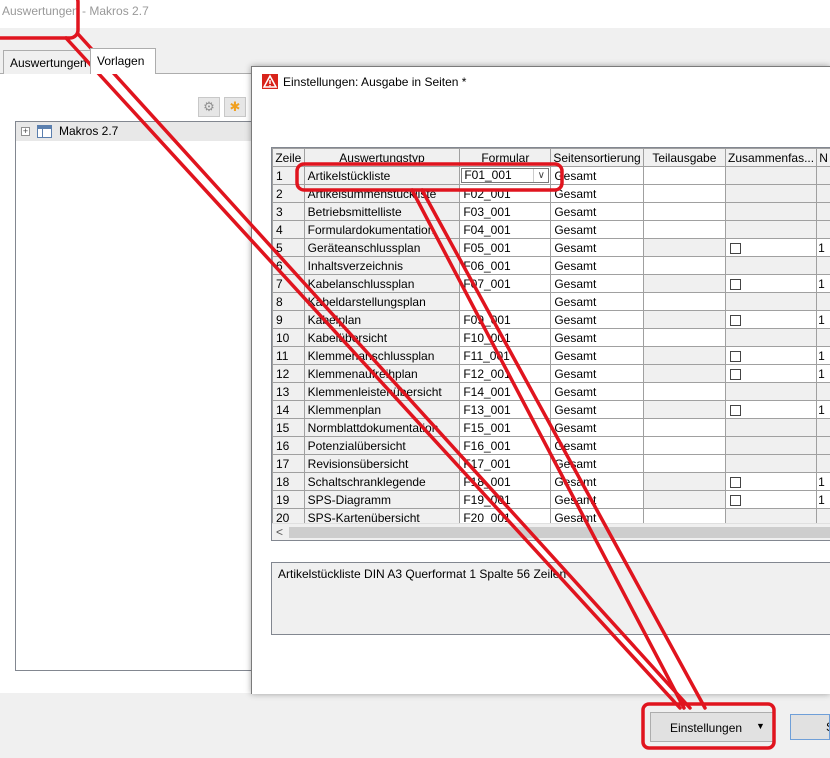  I want to click on table-row: 10 Kabelübersicht F10_001 Gesamt, so click(551, 337).